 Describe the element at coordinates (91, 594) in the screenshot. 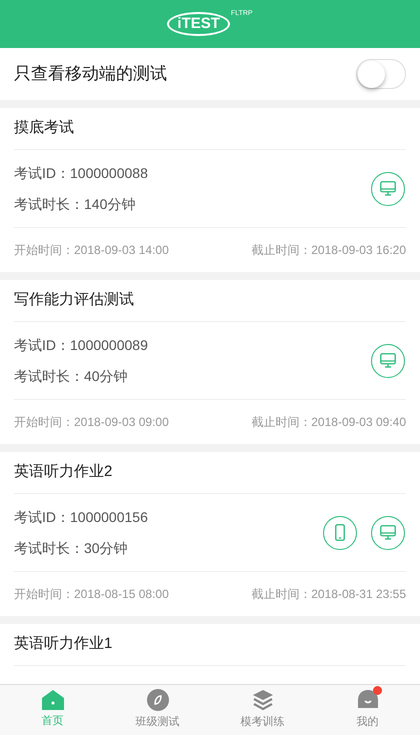

I see `start-time: 开始时间：2018-08-15 08:00` at that location.